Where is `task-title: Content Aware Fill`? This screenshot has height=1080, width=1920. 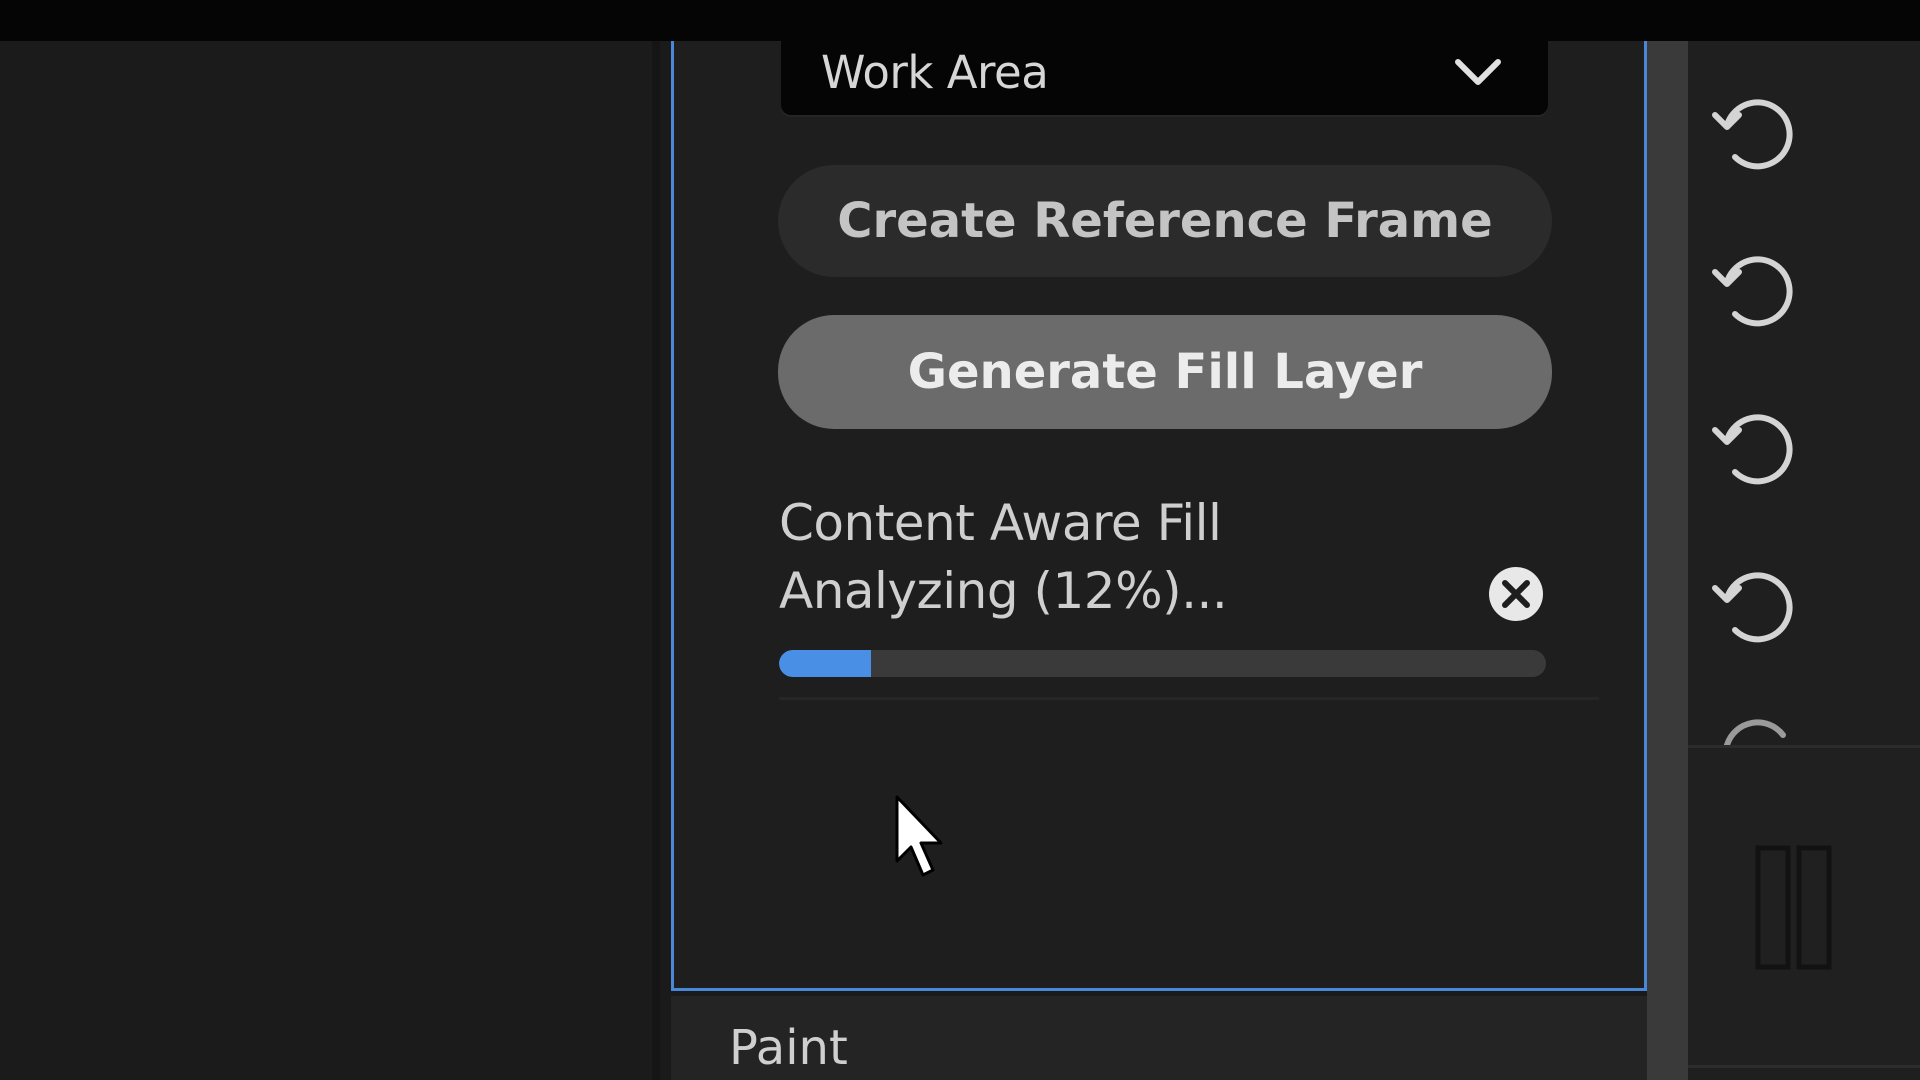 task-title: Content Aware Fill is located at coordinates (1000, 523).